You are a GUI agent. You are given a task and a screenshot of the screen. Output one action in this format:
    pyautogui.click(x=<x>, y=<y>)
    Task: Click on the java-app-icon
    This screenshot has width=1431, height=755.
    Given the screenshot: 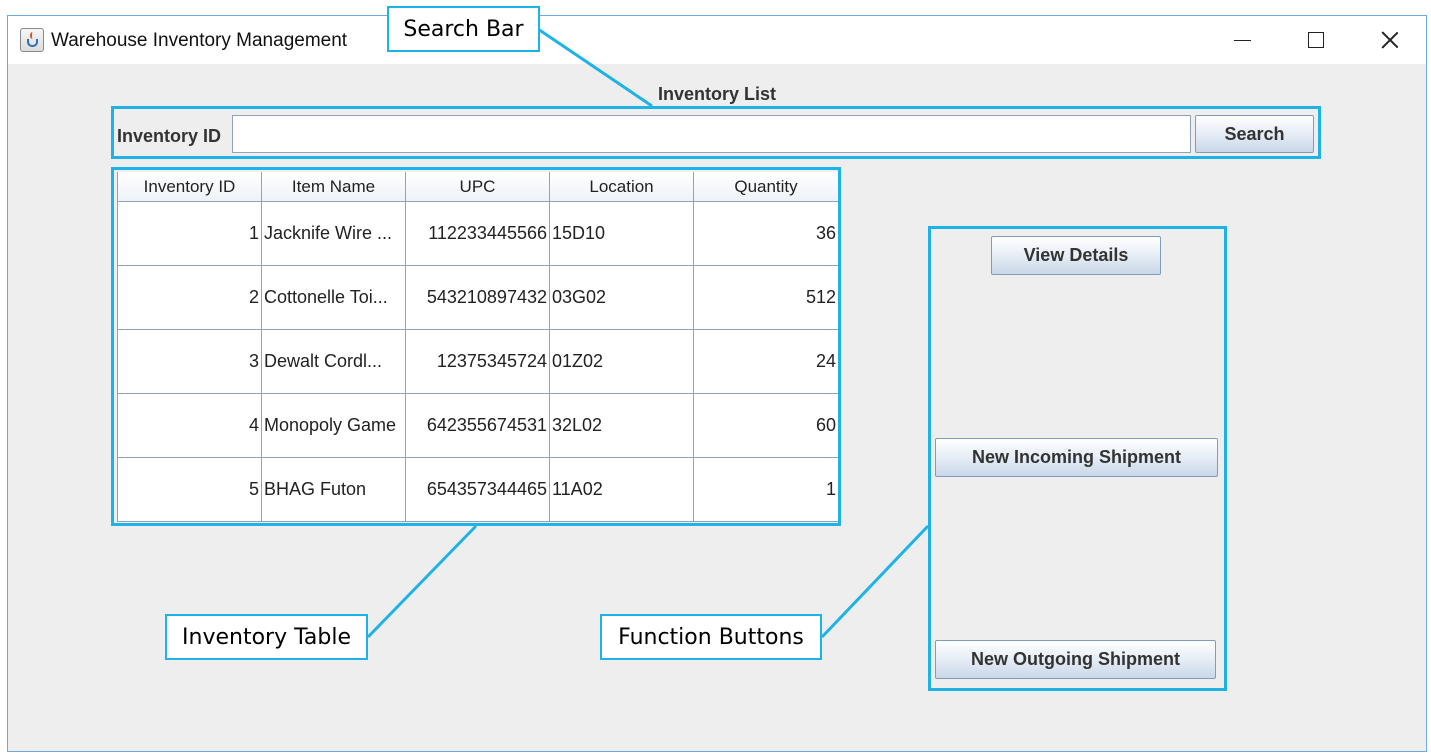 What is the action you would take?
    pyautogui.click(x=32, y=40)
    